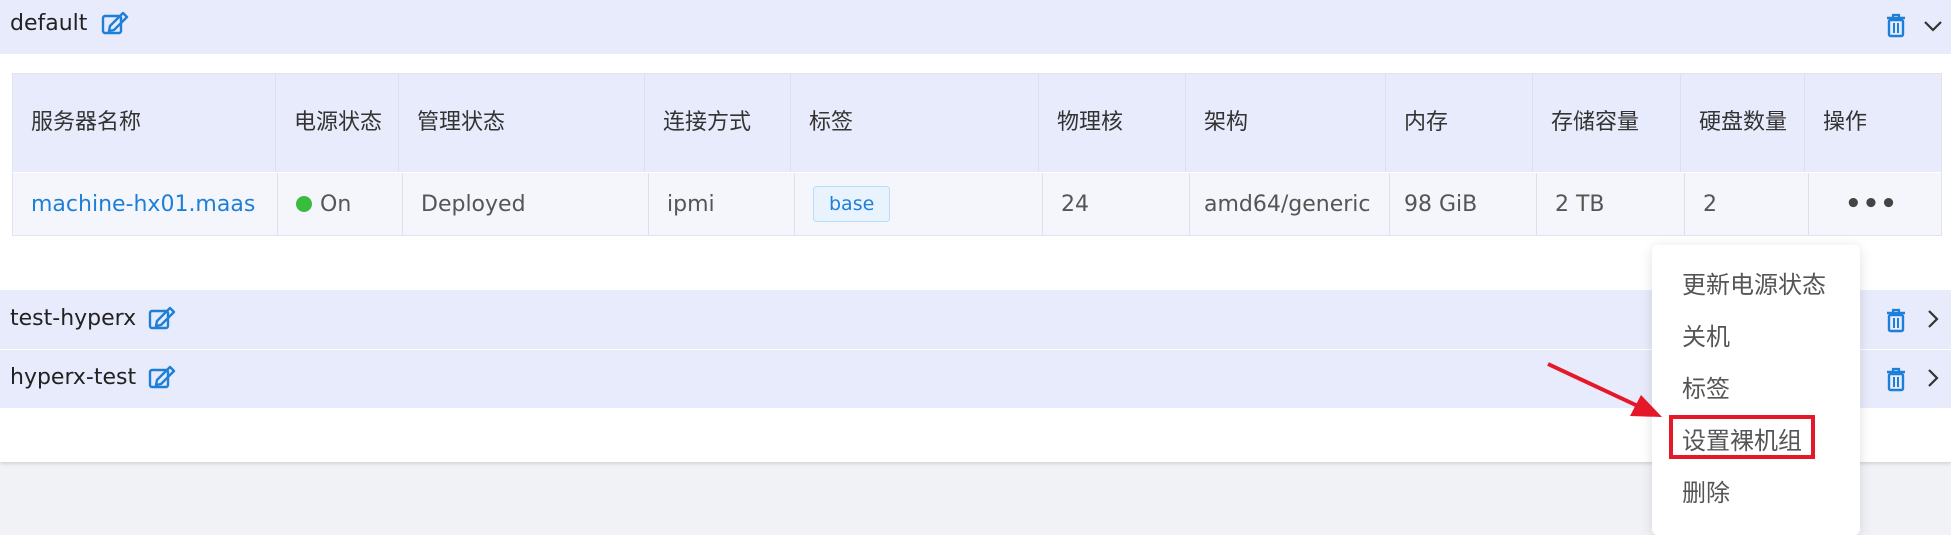 The height and width of the screenshot is (535, 1951). I want to click on cell-status: Deployed, so click(526, 204).